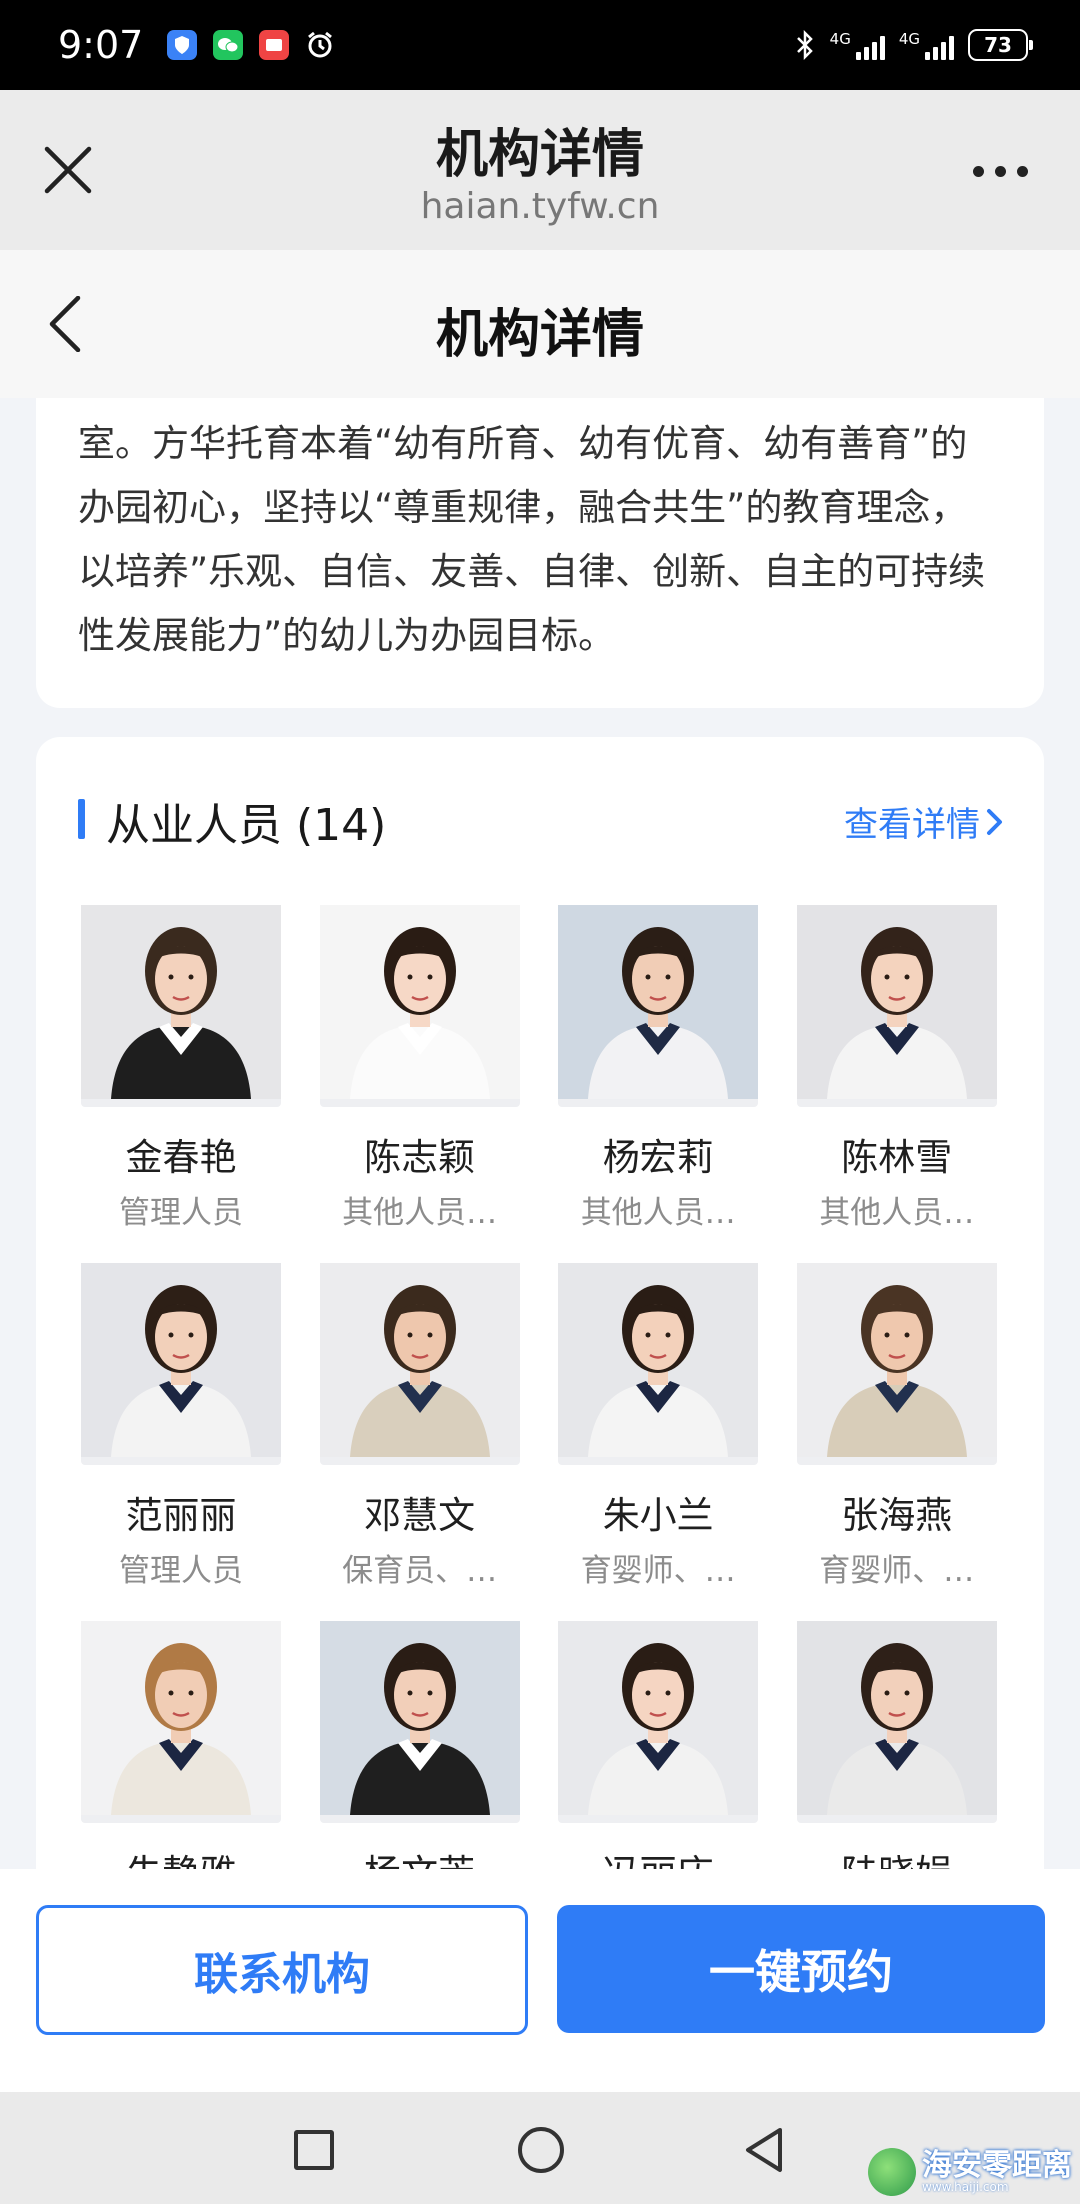  I want to click on staff-title: 从业人员 (14), so click(246, 825).